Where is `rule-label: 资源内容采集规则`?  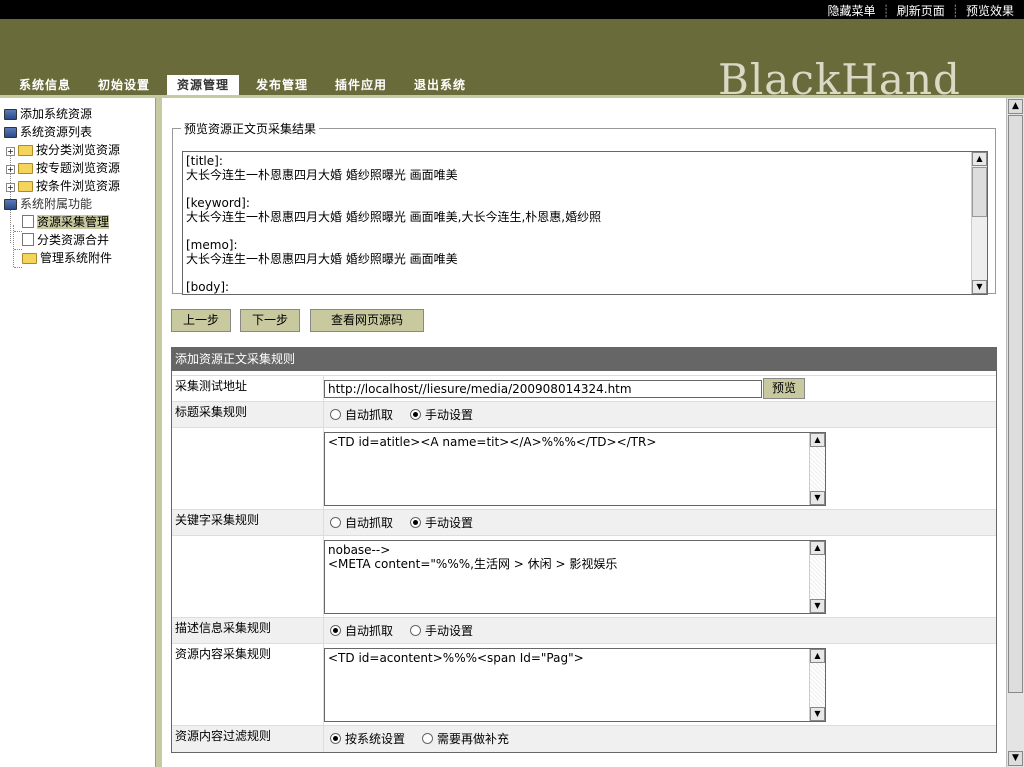
rule-label: 资源内容采集规则 is located at coordinates (248, 684).